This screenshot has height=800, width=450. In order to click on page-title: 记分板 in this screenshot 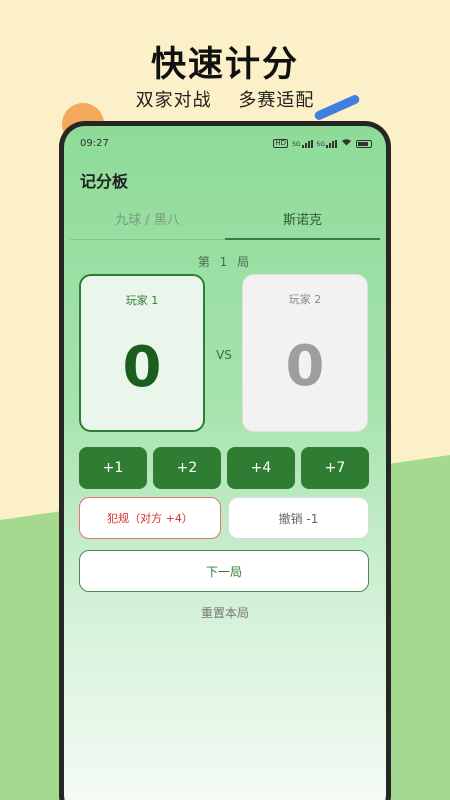, I will do `click(104, 181)`.